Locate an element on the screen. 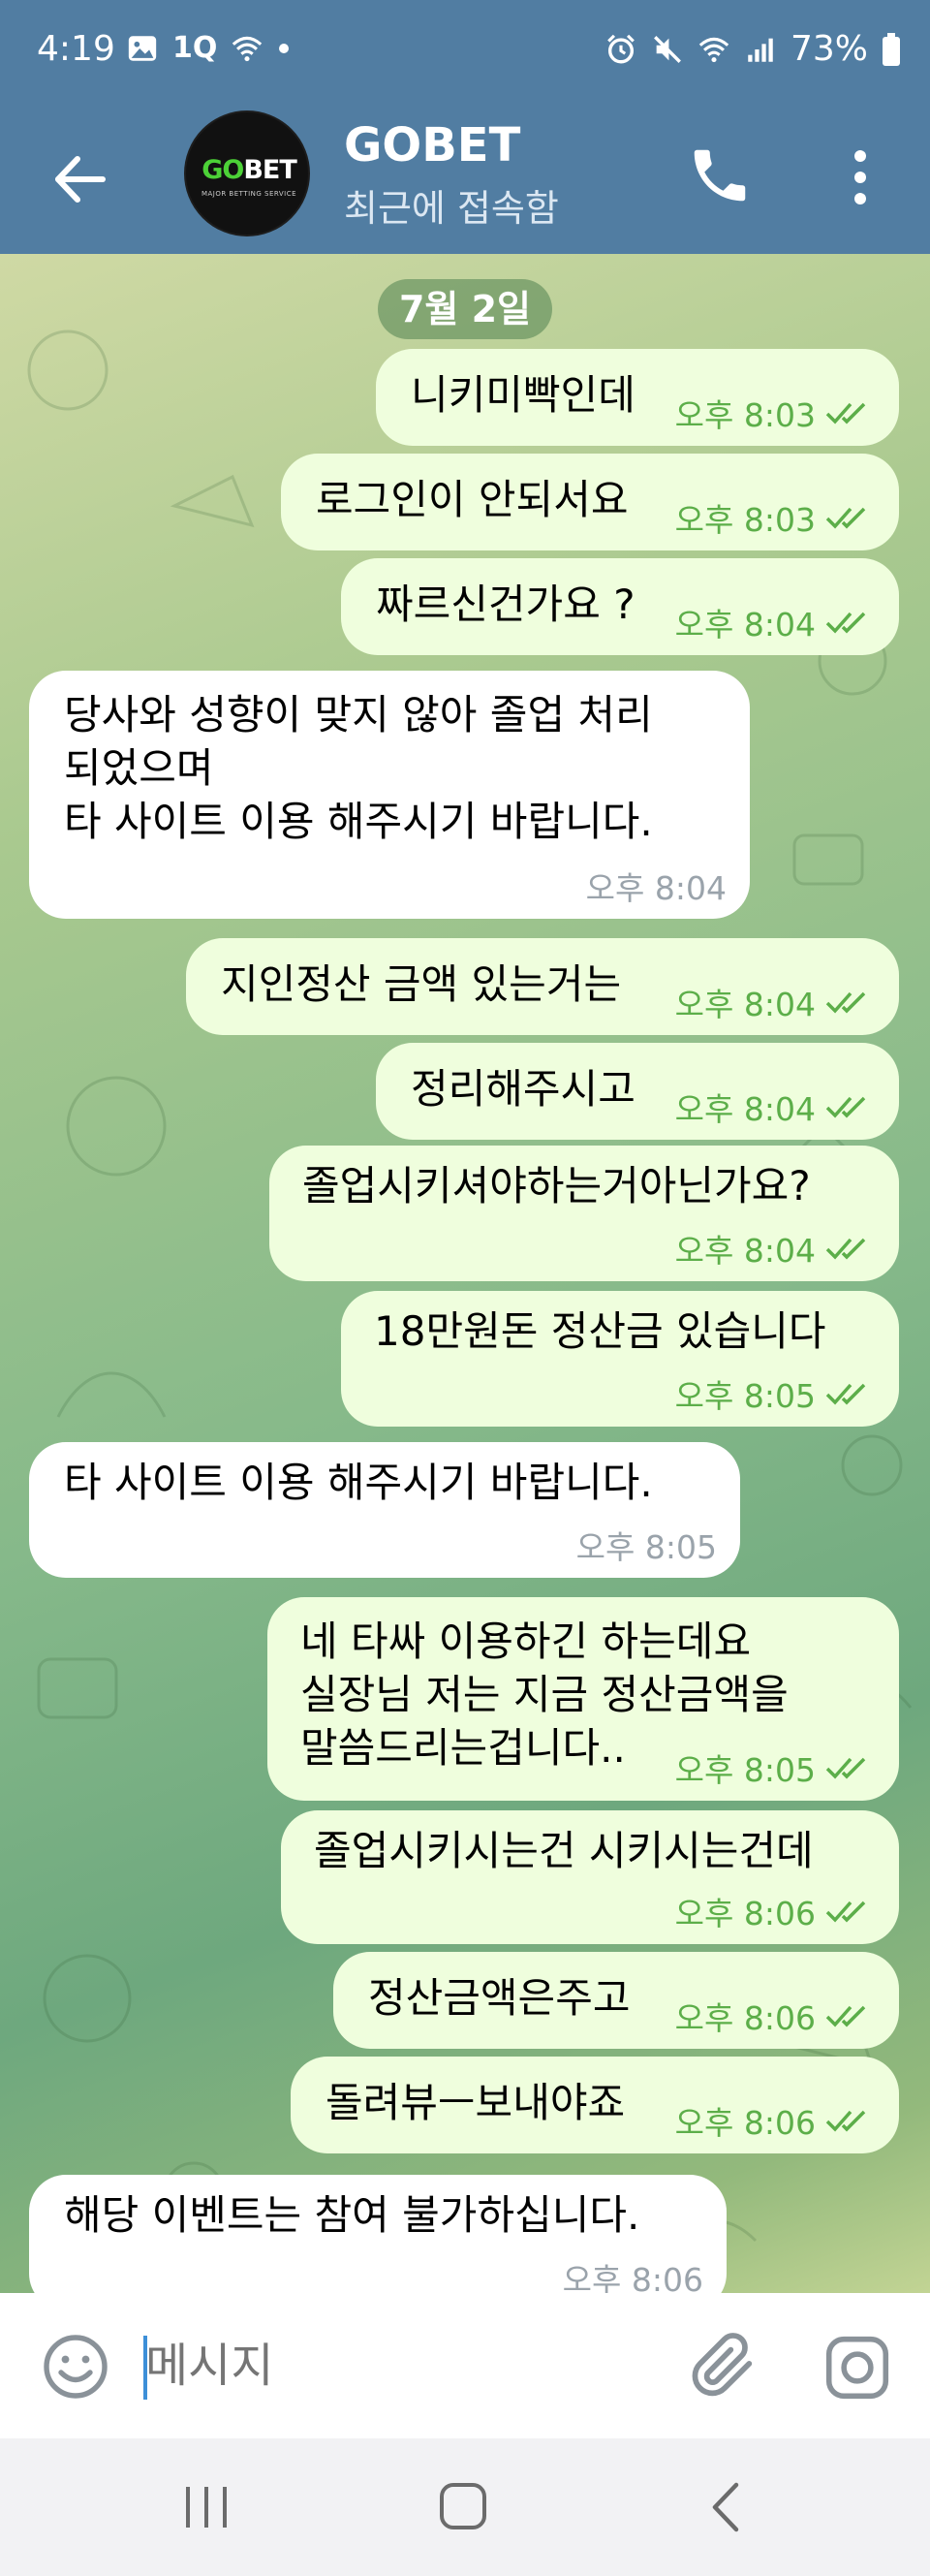  status-left-icons: 1Q is located at coordinates (208, 48).